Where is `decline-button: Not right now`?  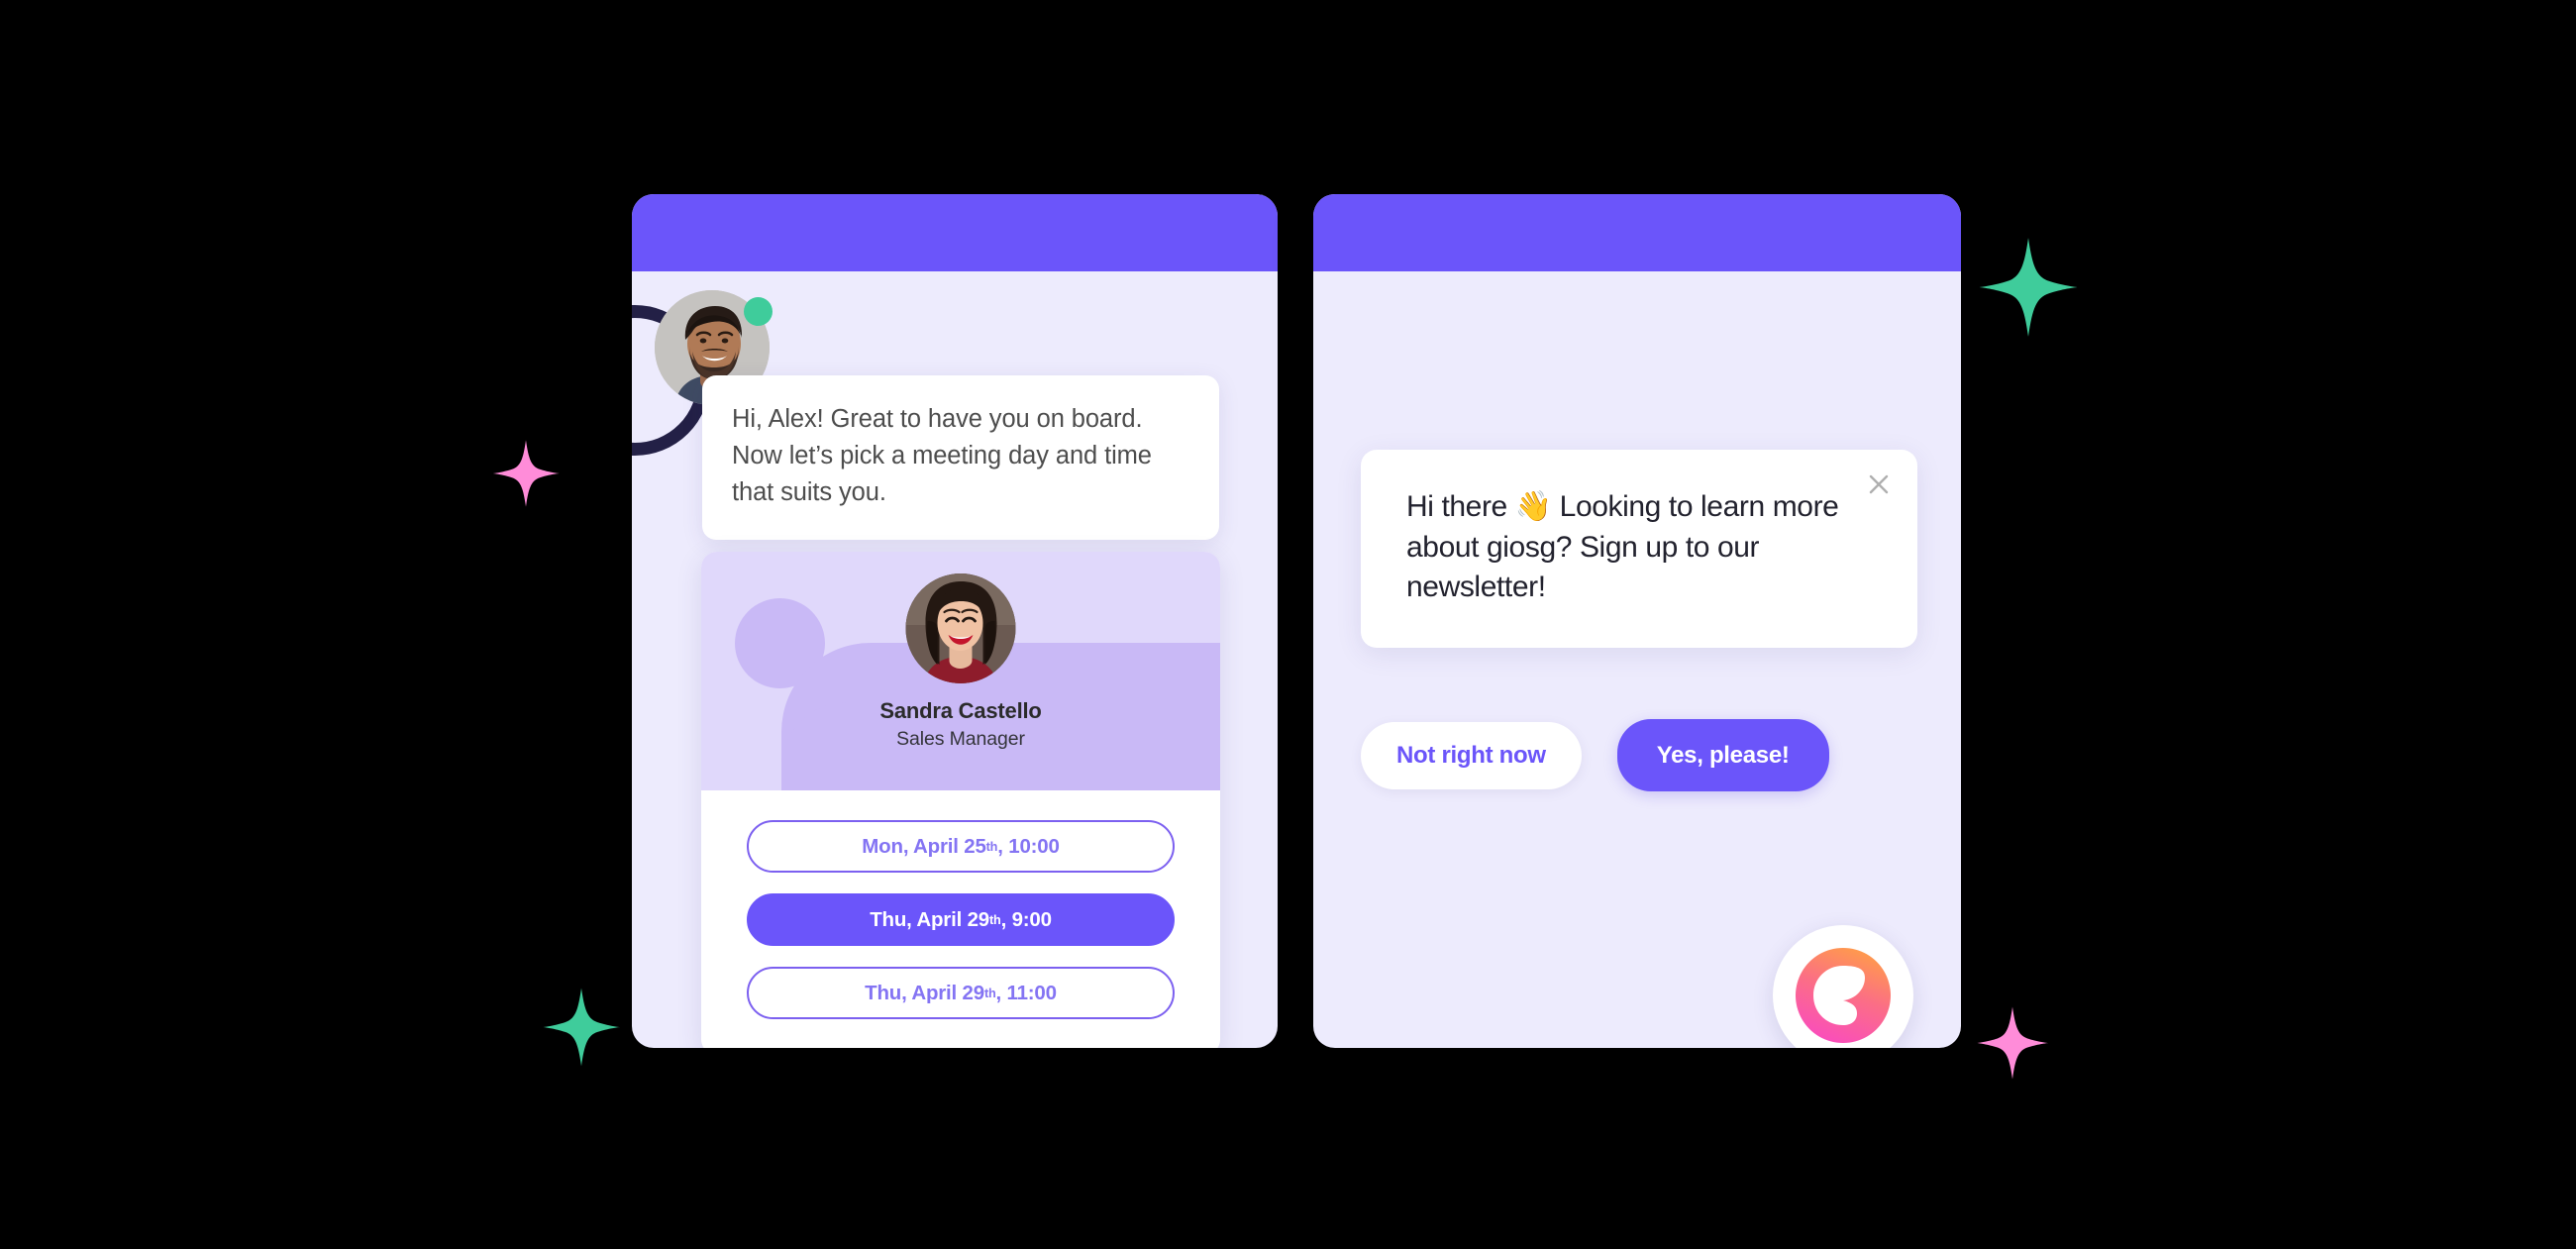
decline-button: Not right now is located at coordinates (1471, 756).